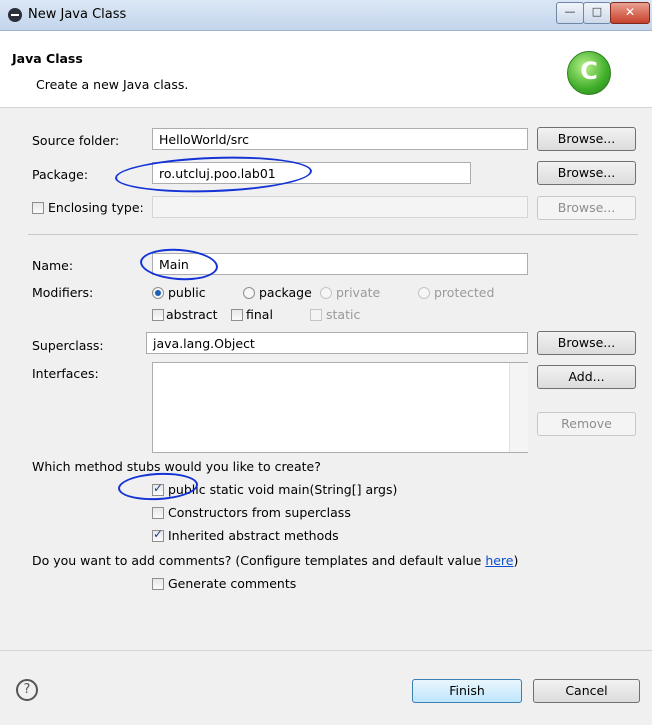 This screenshot has height=725, width=652. I want to click on modifier-public-label: public, so click(187, 292).